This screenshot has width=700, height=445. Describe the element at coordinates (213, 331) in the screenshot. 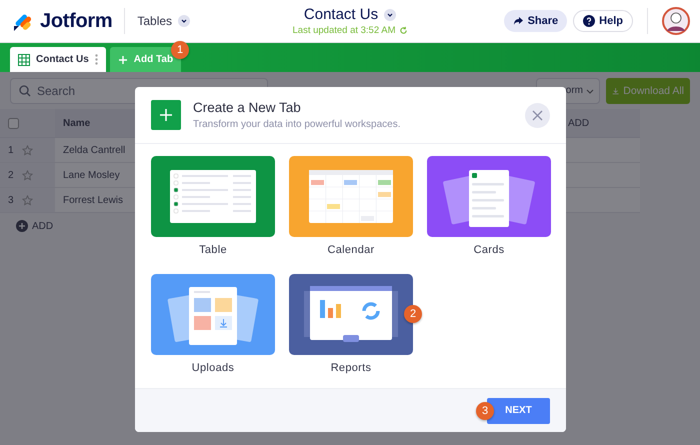

I see `tab-type-option: Uploads` at that location.